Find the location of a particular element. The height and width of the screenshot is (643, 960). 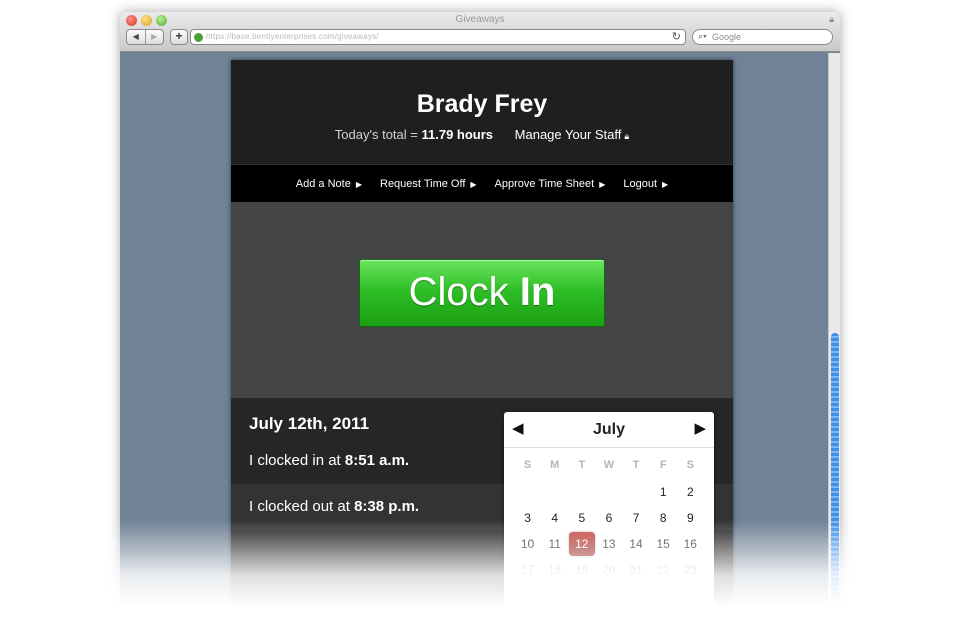

search-icon: ⌕▾ is located at coordinates (702, 36).